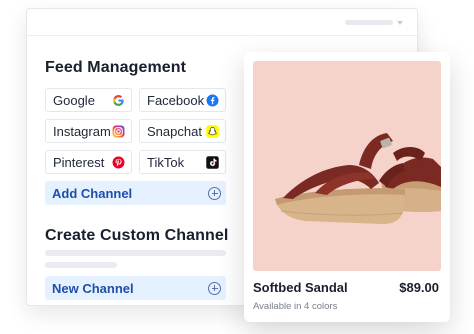 This screenshot has width=474, height=334. Describe the element at coordinates (118, 131) in the screenshot. I see `instagram-icon` at that location.